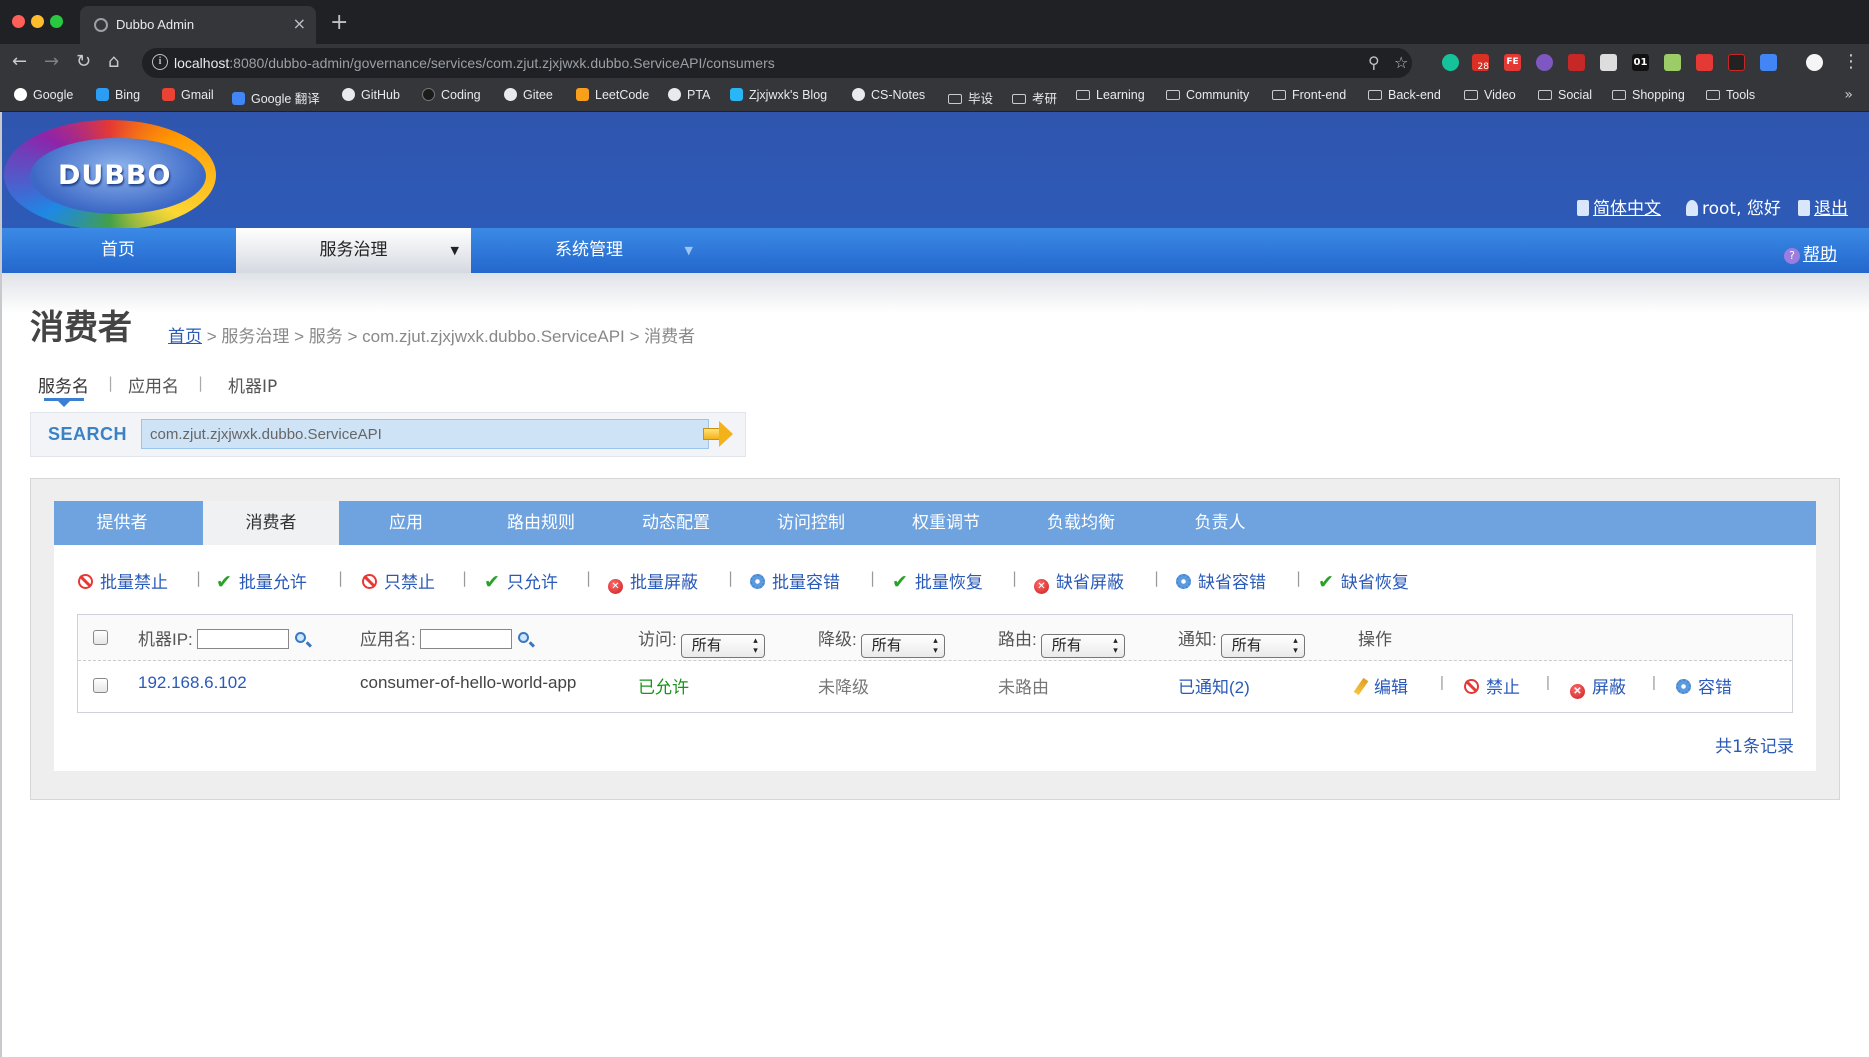  I want to click on language-link: 简体中文, so click(1619, 206).